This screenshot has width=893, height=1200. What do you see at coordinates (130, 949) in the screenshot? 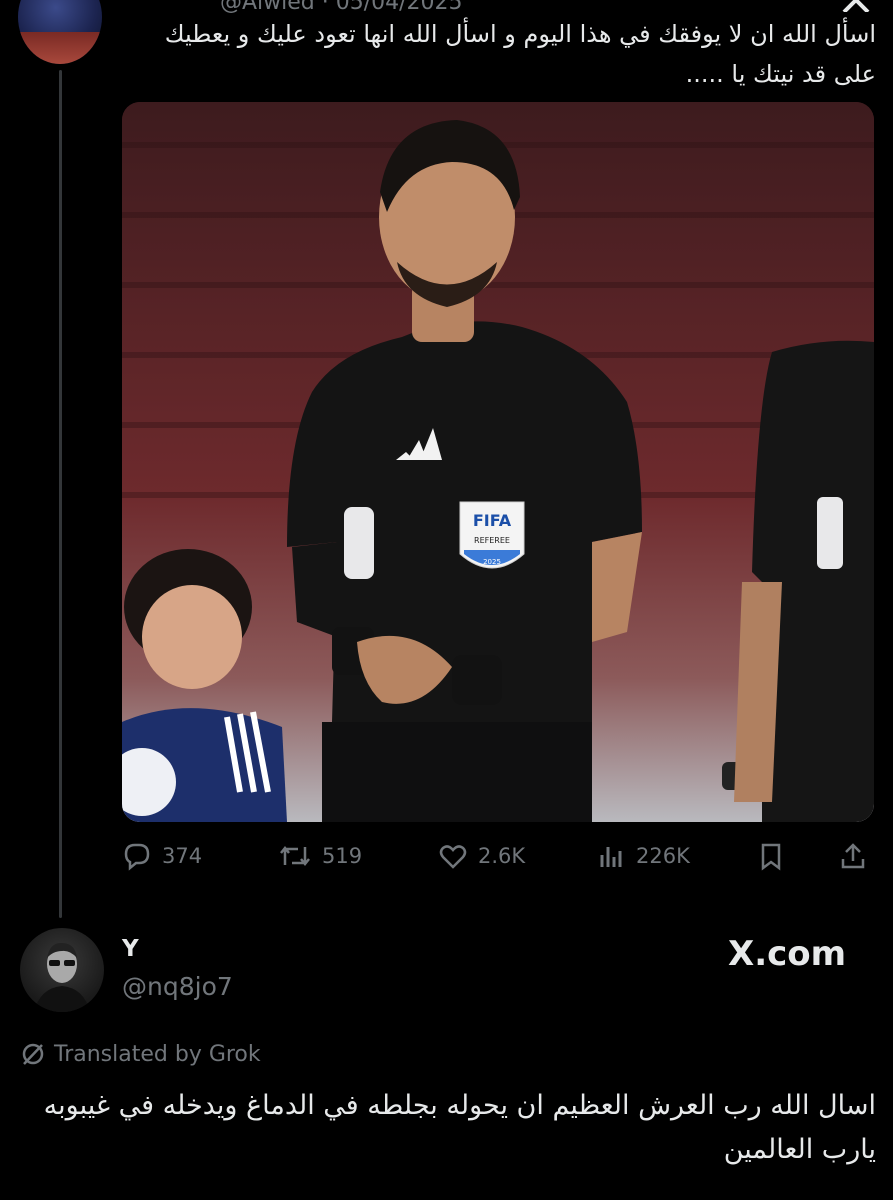
I see `reply-author-name: Y` at bounding box center [130, 949].